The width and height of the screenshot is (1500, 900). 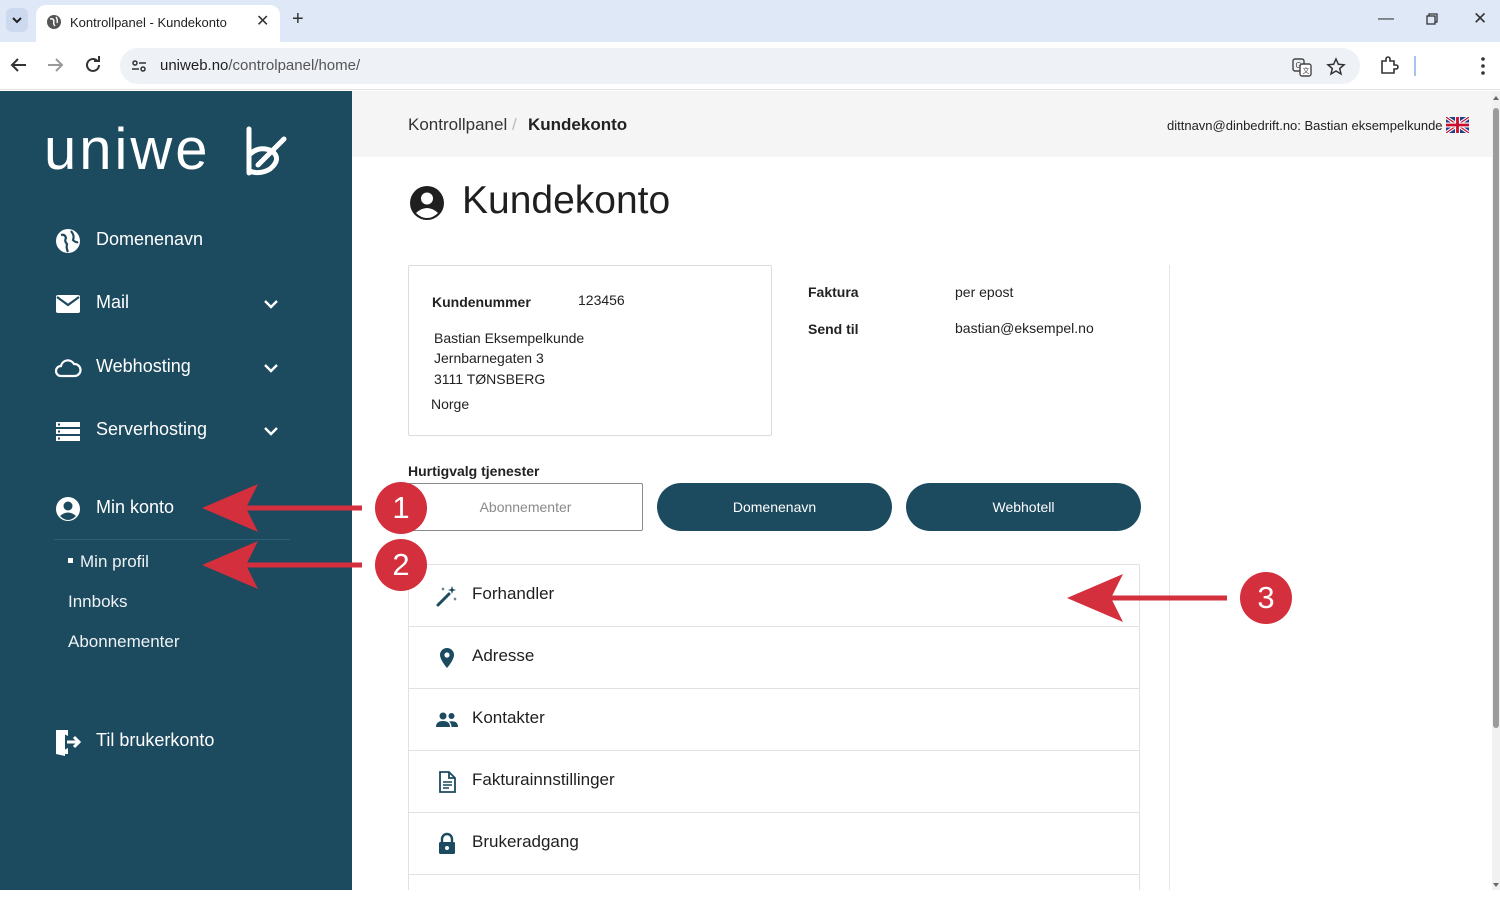 What do you see at coordinates (774, 658) in the screenshot?
I see `accordion-adresse: Adresse` at bounding box center [774, 658].